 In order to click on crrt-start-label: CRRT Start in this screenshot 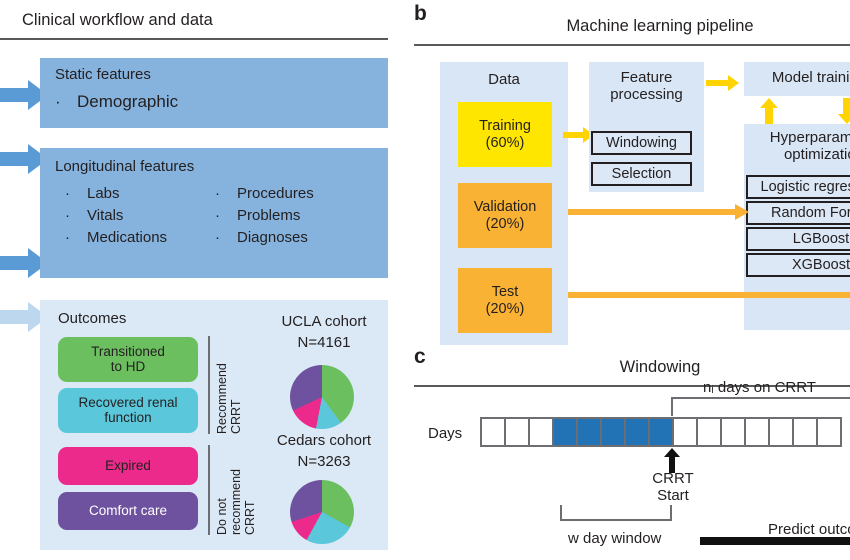, I will do `click(673, 487)`.